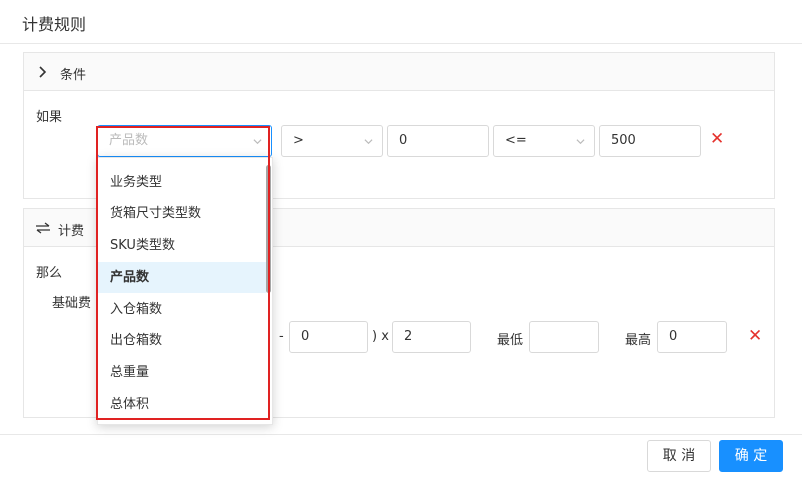  I want to click on footer-divider, so click(401, 434).